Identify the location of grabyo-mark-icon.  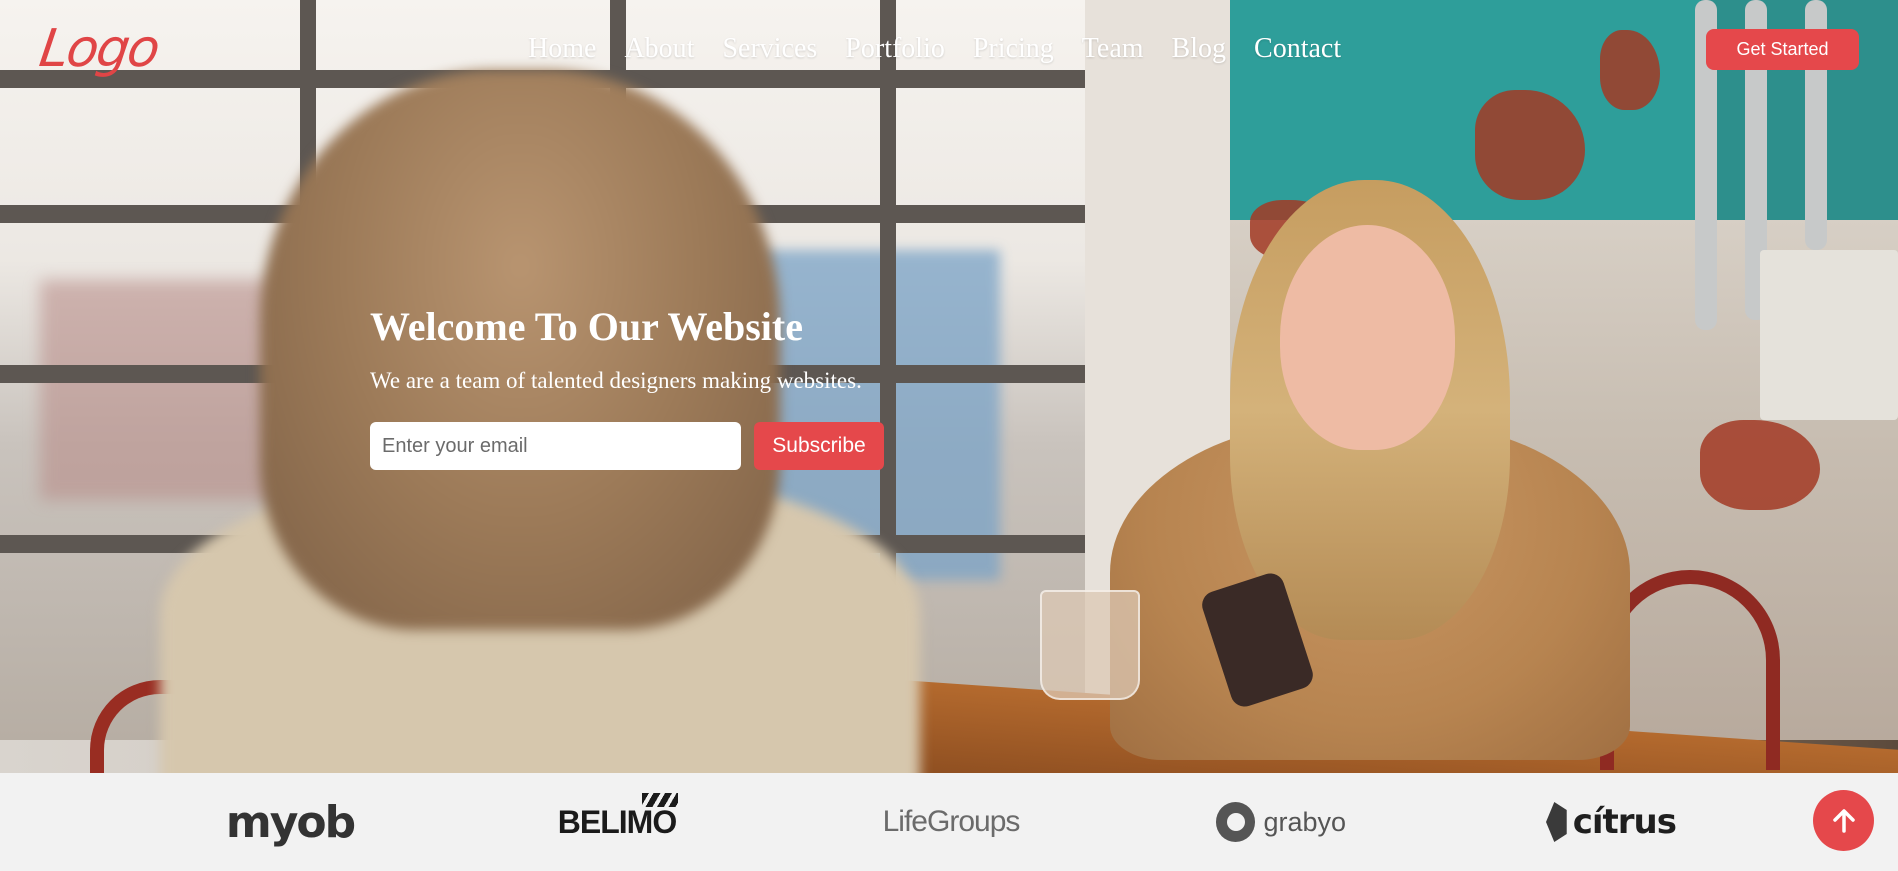
(1236, 822).